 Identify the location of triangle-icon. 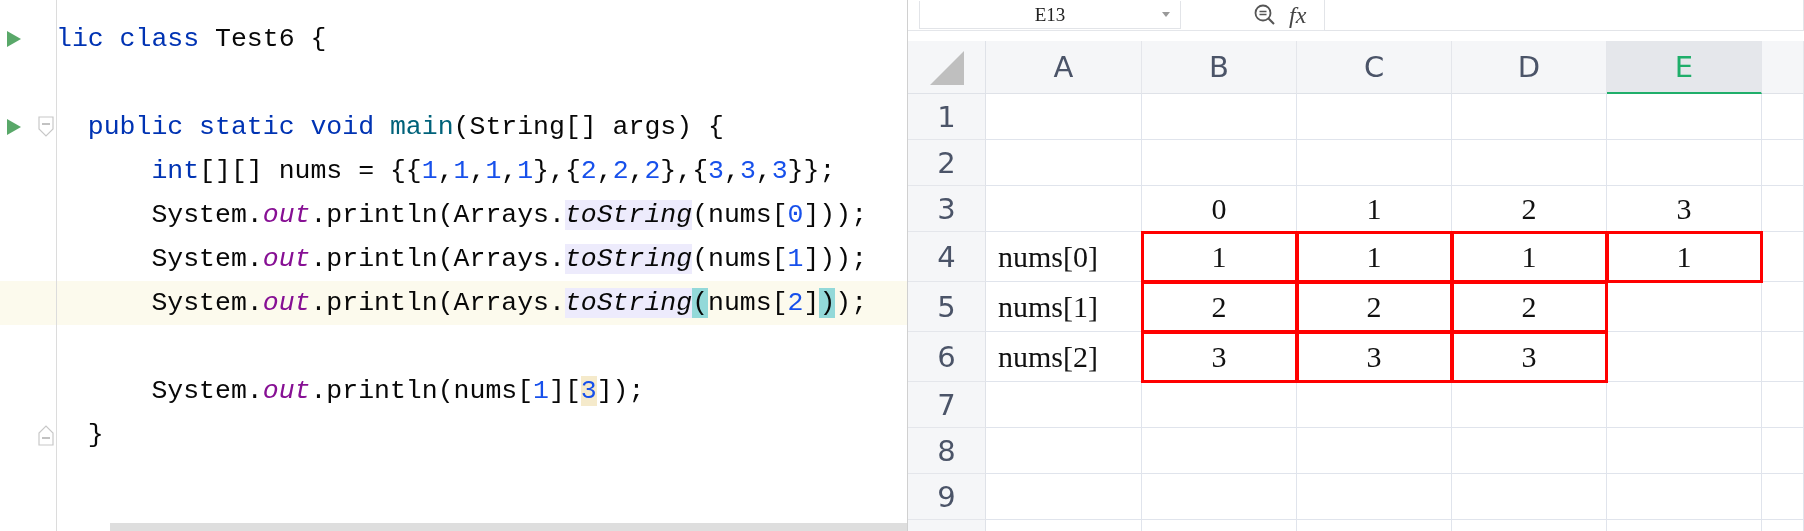
(946, 68).